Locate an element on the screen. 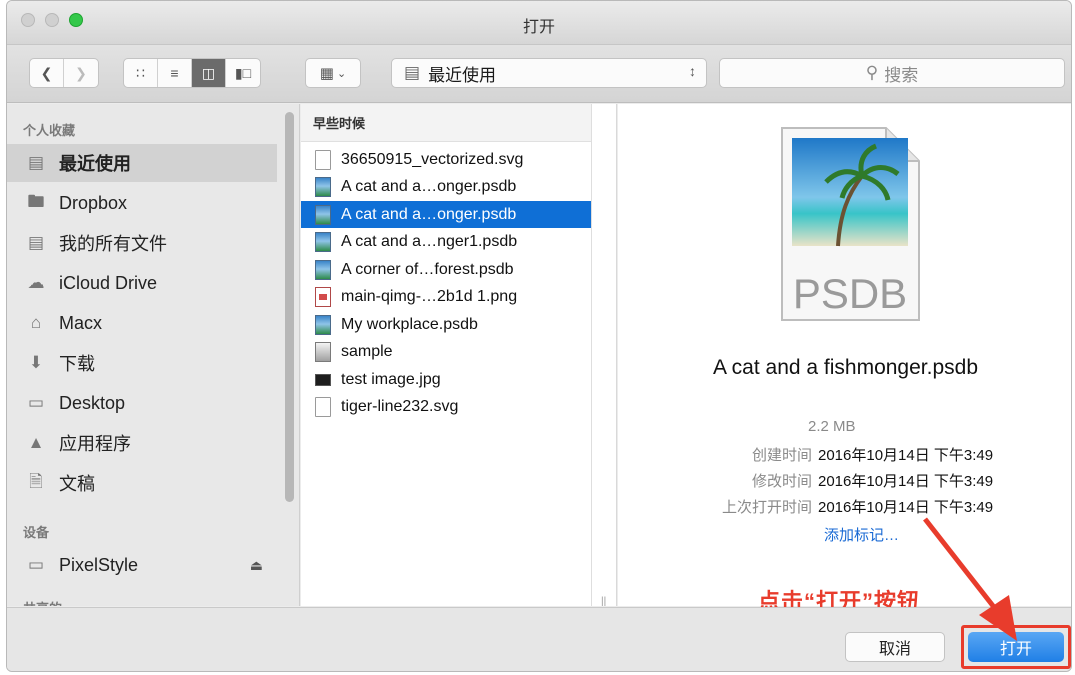  coverflow-view-button: ▮□ is located at coordinates (243, 73).